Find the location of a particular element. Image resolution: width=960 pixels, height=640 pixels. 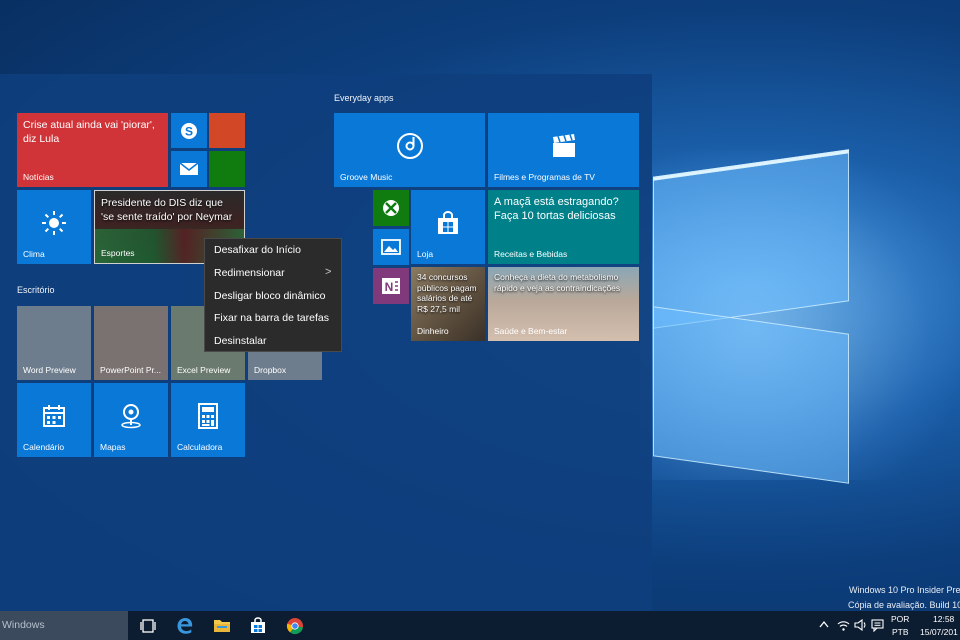

tile-groove-music: Groove Music is located at coordinates (409, 150).